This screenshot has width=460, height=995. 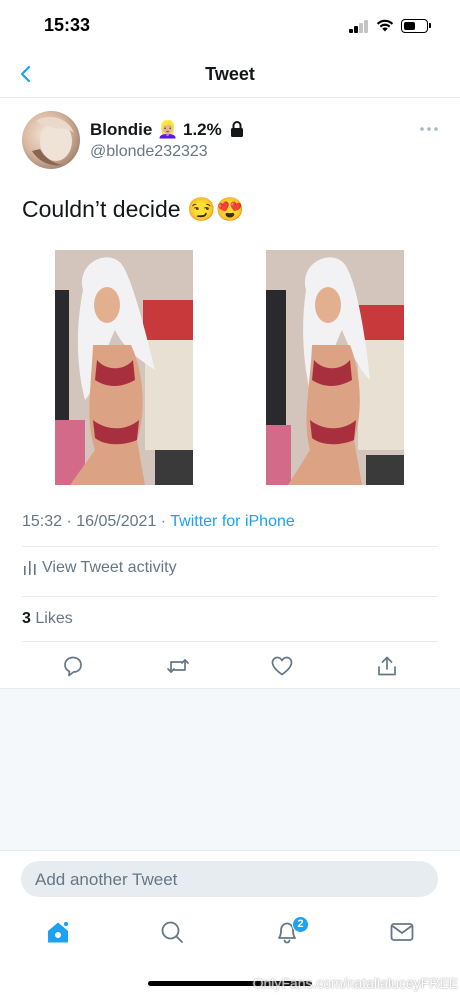 What do you see at coordinates (414, 26) in the screenshot?
I see `battery-icon` at bounding box center [414, 26].